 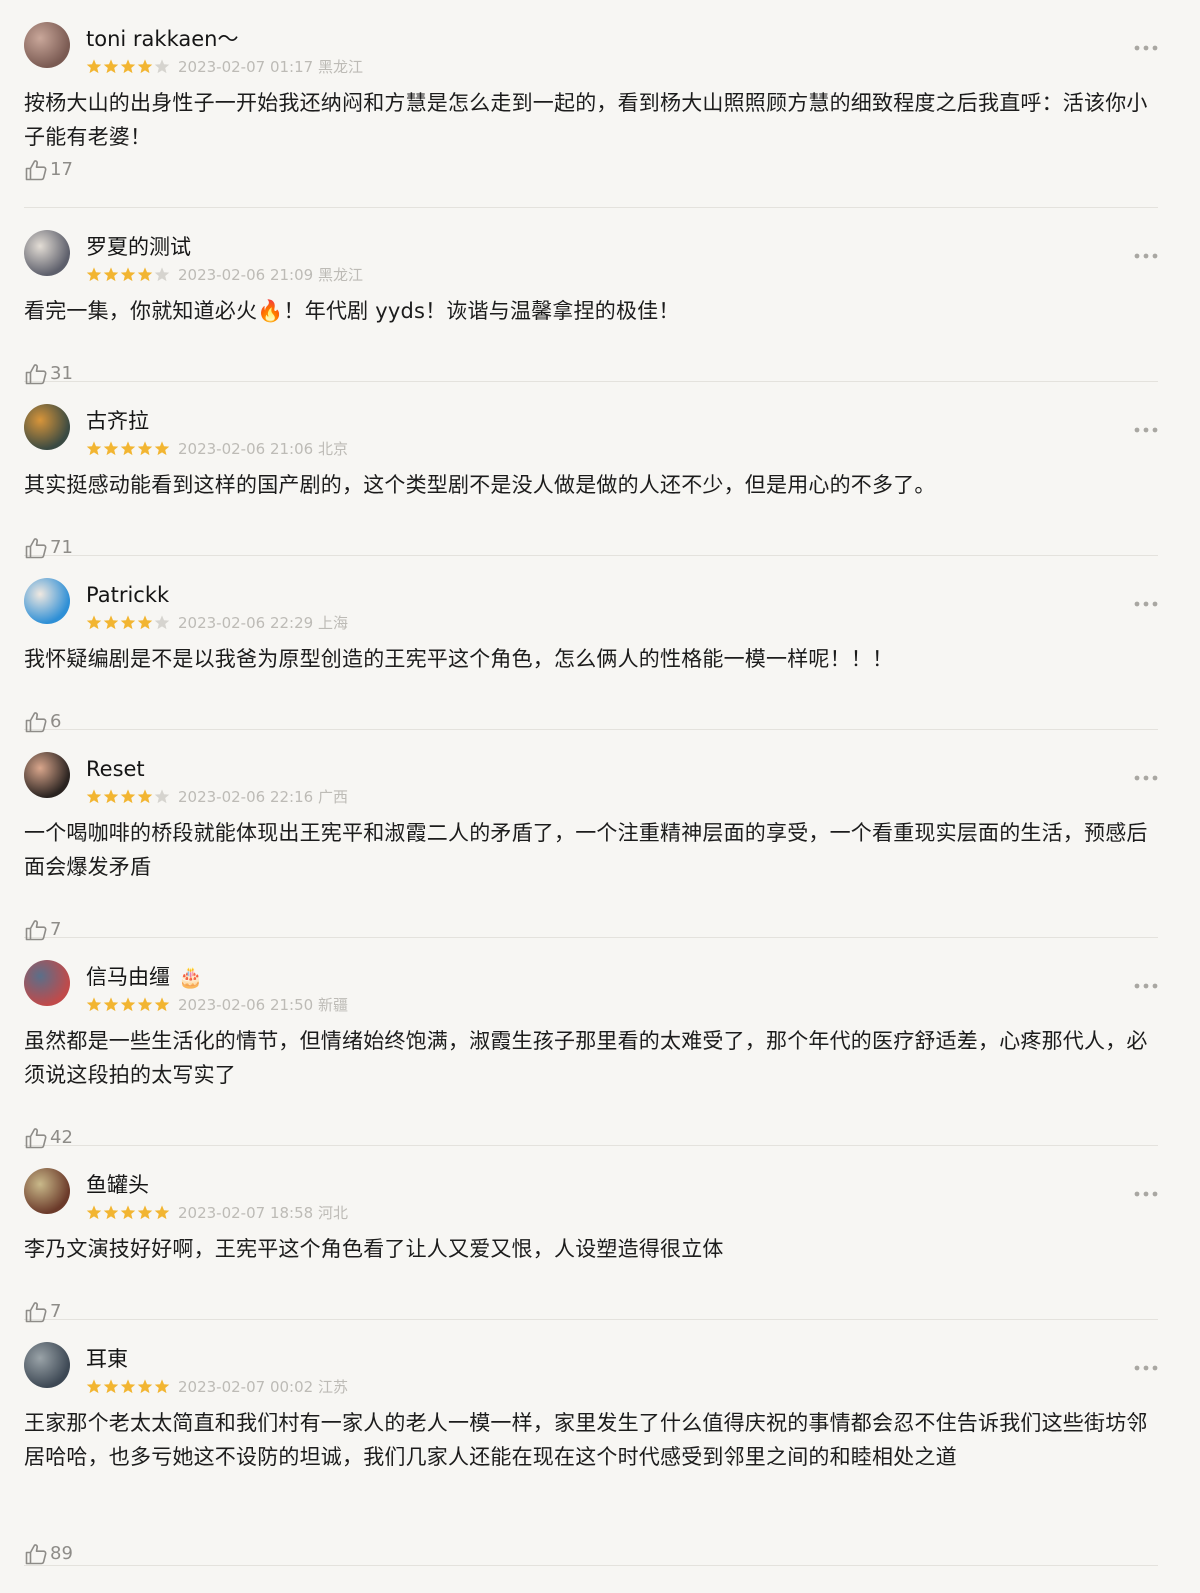 I want to click on username: 古齐拉, so click(x=117, y=421).